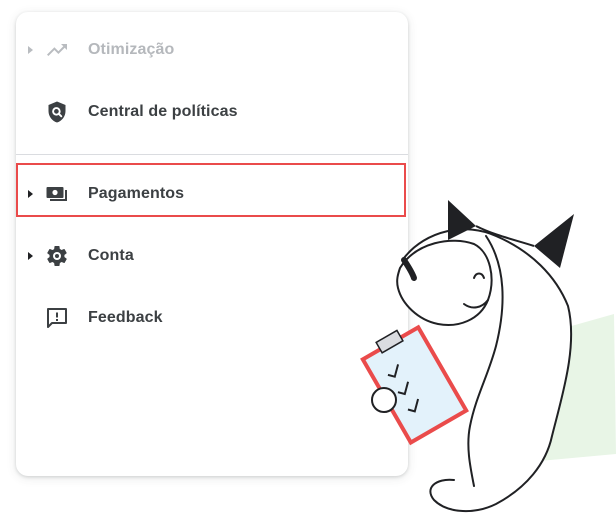 Image resolution: width=616 pixels, height=519 pixels. What do you see at coordinates (212, 50) in the screenshot?
I see `nav-item-otimizacao: Otimização` at bounding box center [212, 50].